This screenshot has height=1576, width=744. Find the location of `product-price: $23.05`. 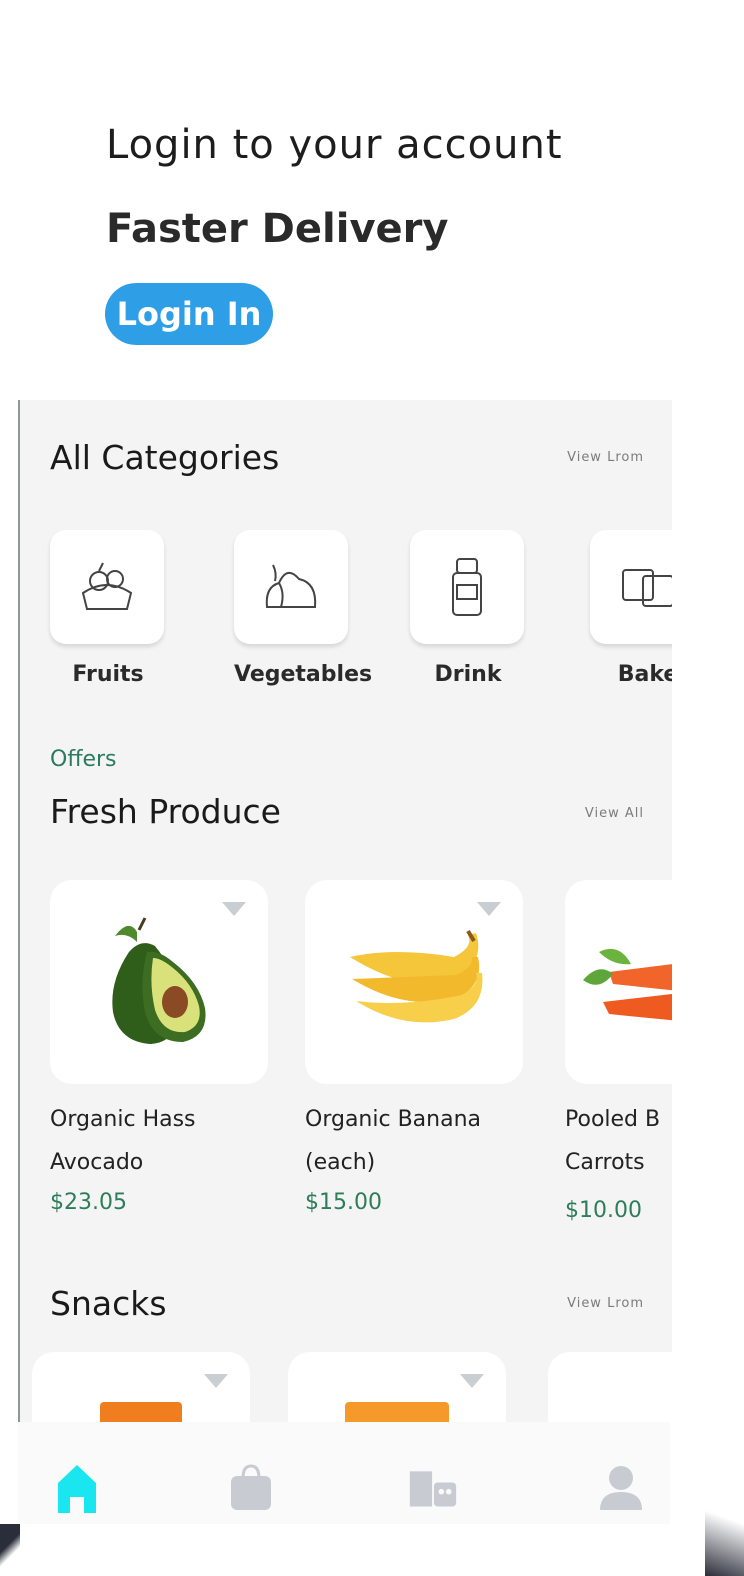

product-price: $23.05 is located at coordinates (88, 1202).